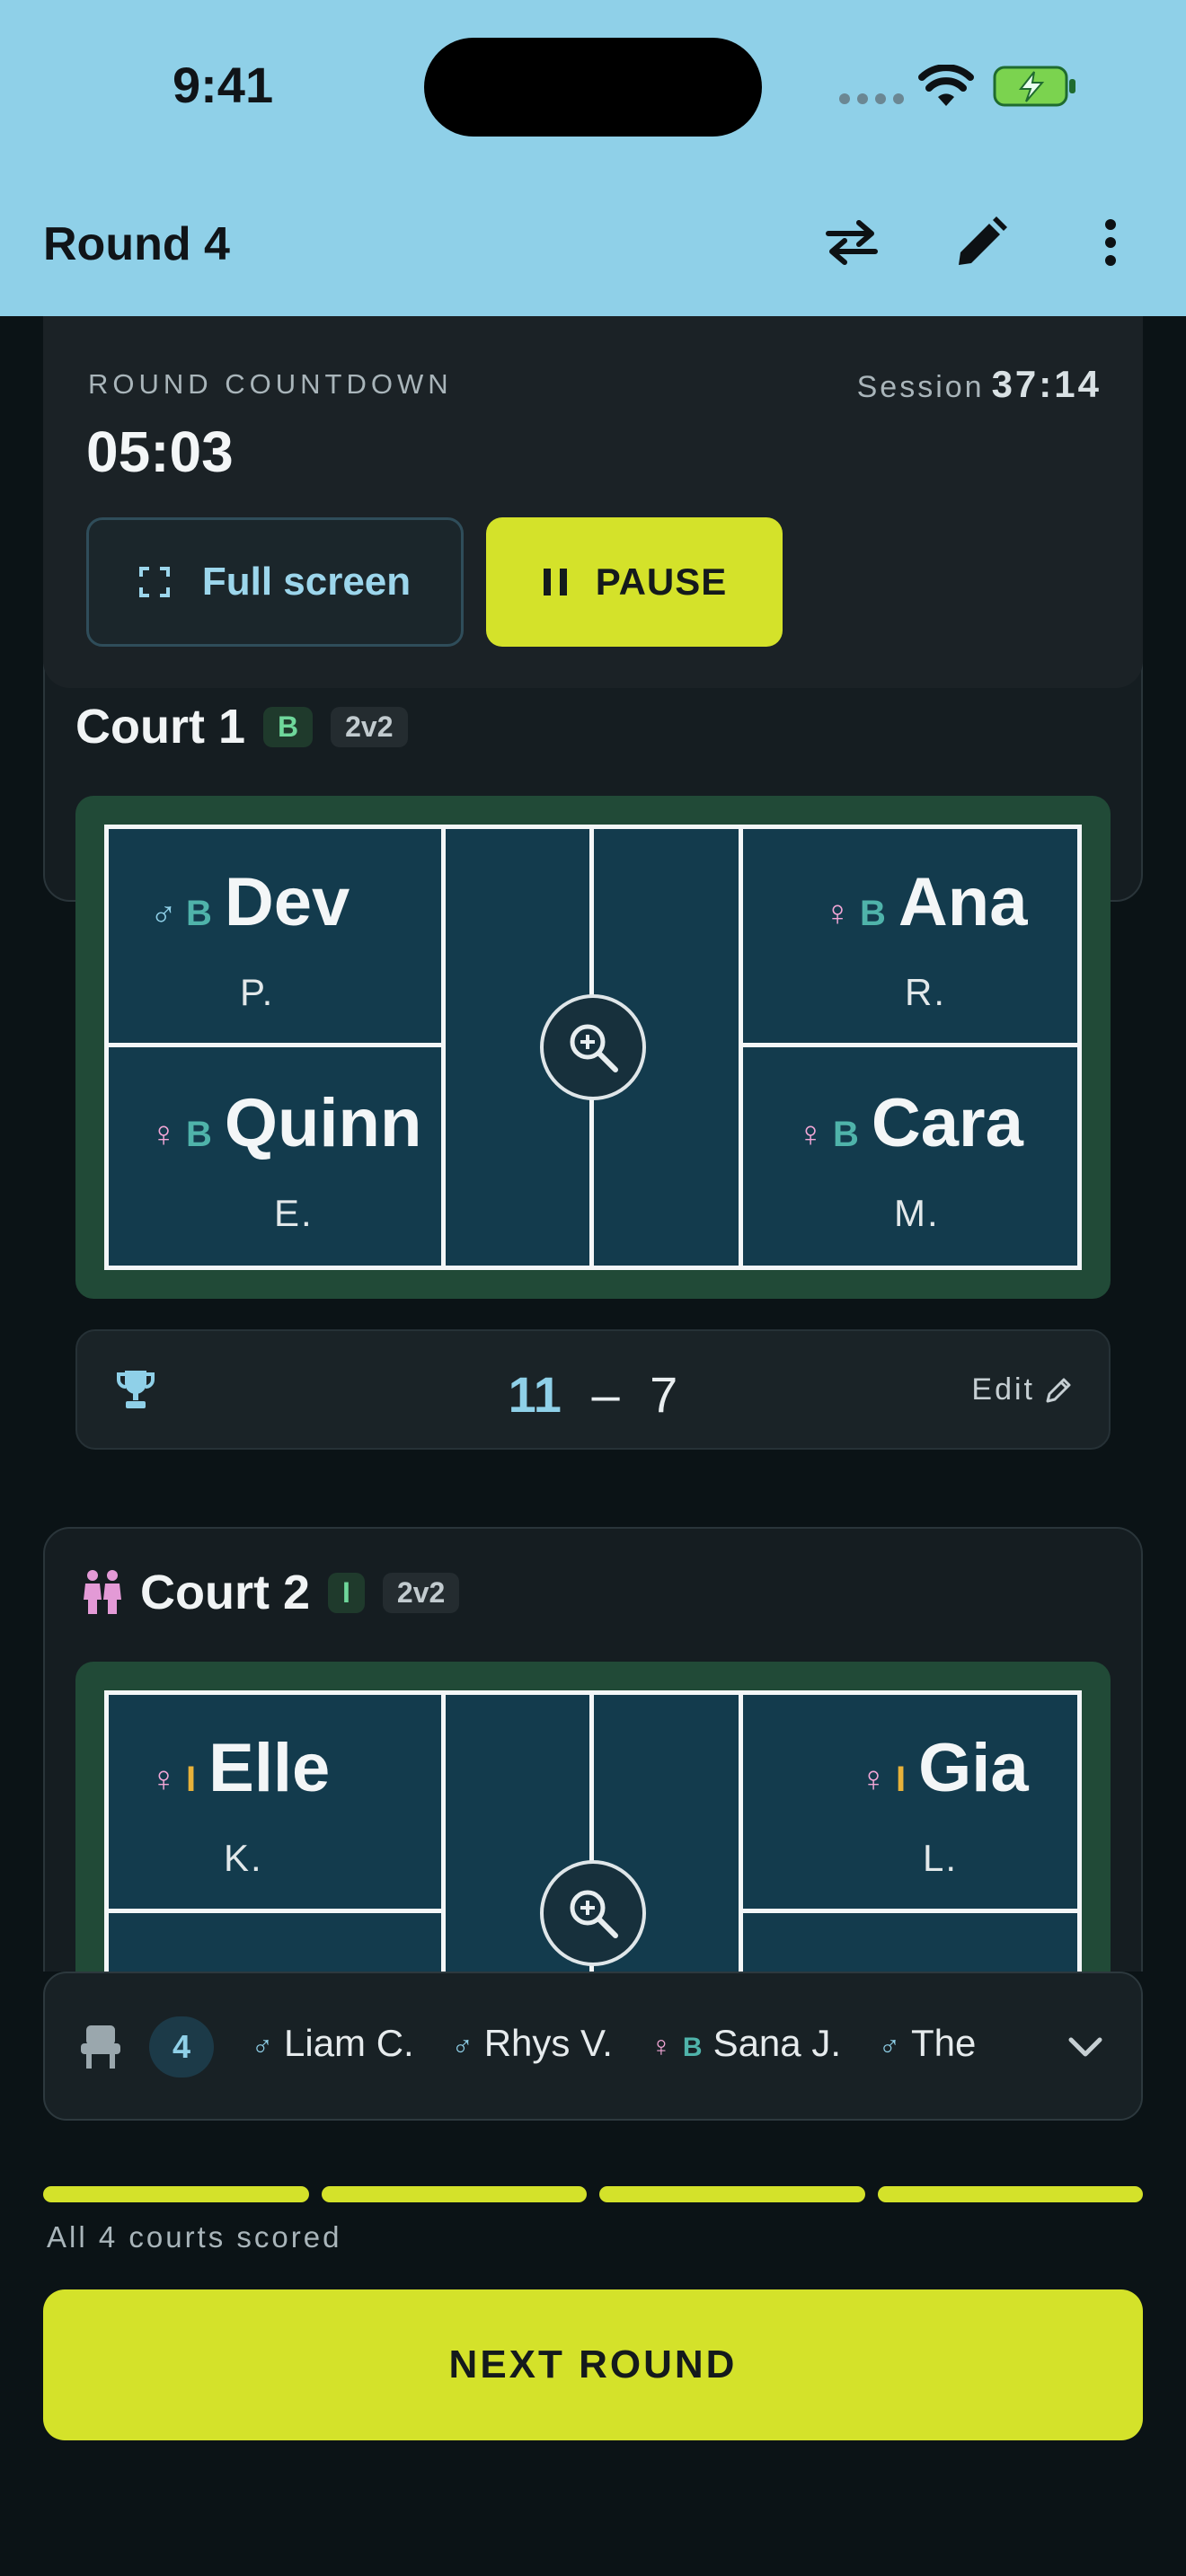 This screenshot has height=2576, width=1186. What do you see at coordinates (593, 2364) in the screenshot?
I see `next-round-button: NEXT ROUND` at bounding box center [593, 2364].